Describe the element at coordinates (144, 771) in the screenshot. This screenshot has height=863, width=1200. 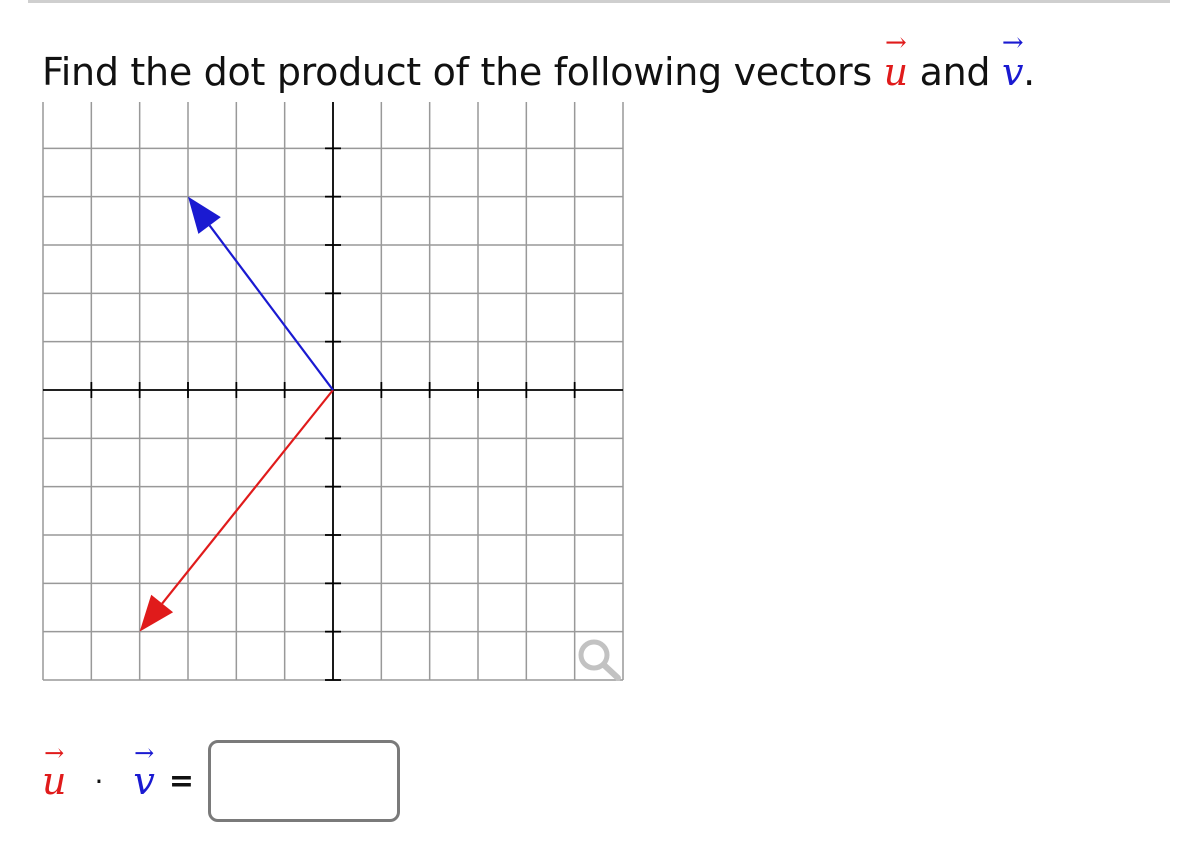
I see `answer-vector-v: → v` at that location.